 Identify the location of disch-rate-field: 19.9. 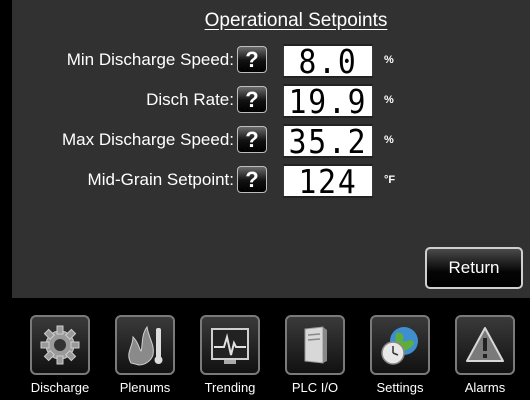
(328, 101).